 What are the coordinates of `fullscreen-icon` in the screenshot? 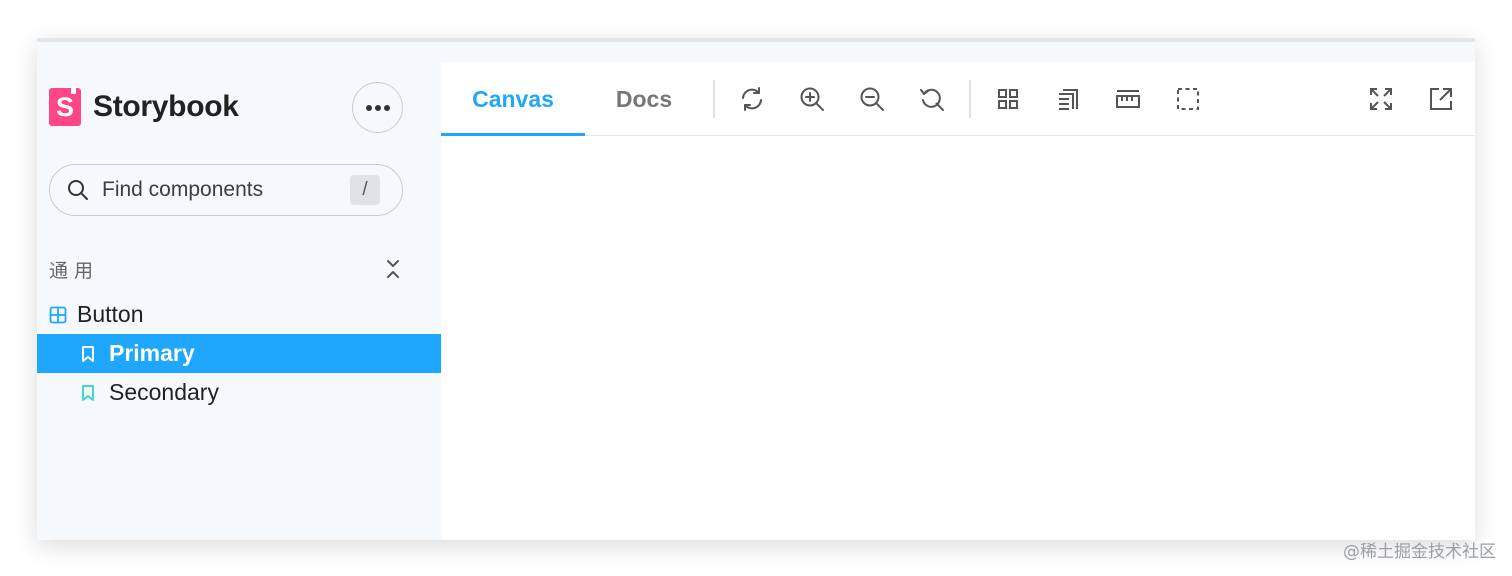 It's located at (1381, 99).